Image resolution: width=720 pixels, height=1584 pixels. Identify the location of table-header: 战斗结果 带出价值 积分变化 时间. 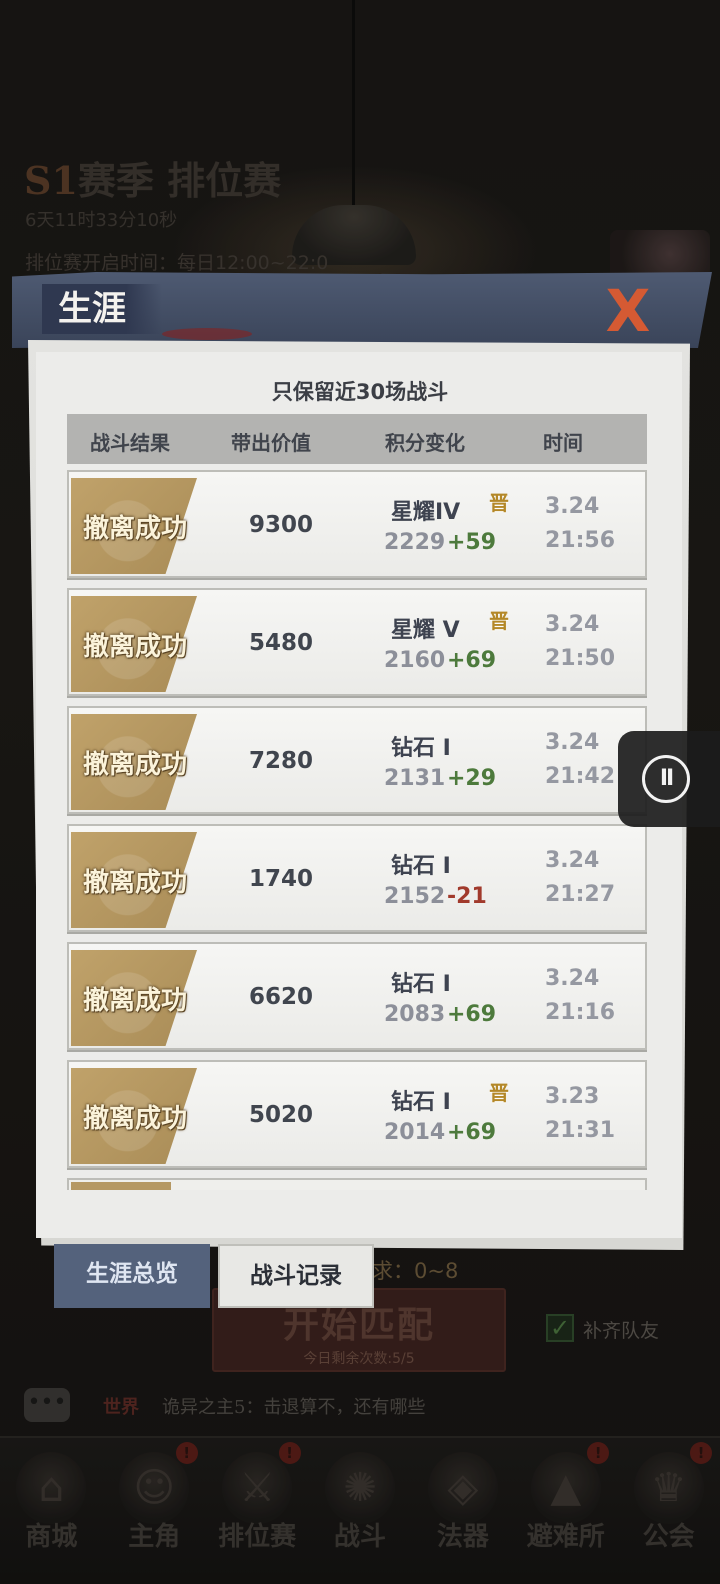
(357, 439).